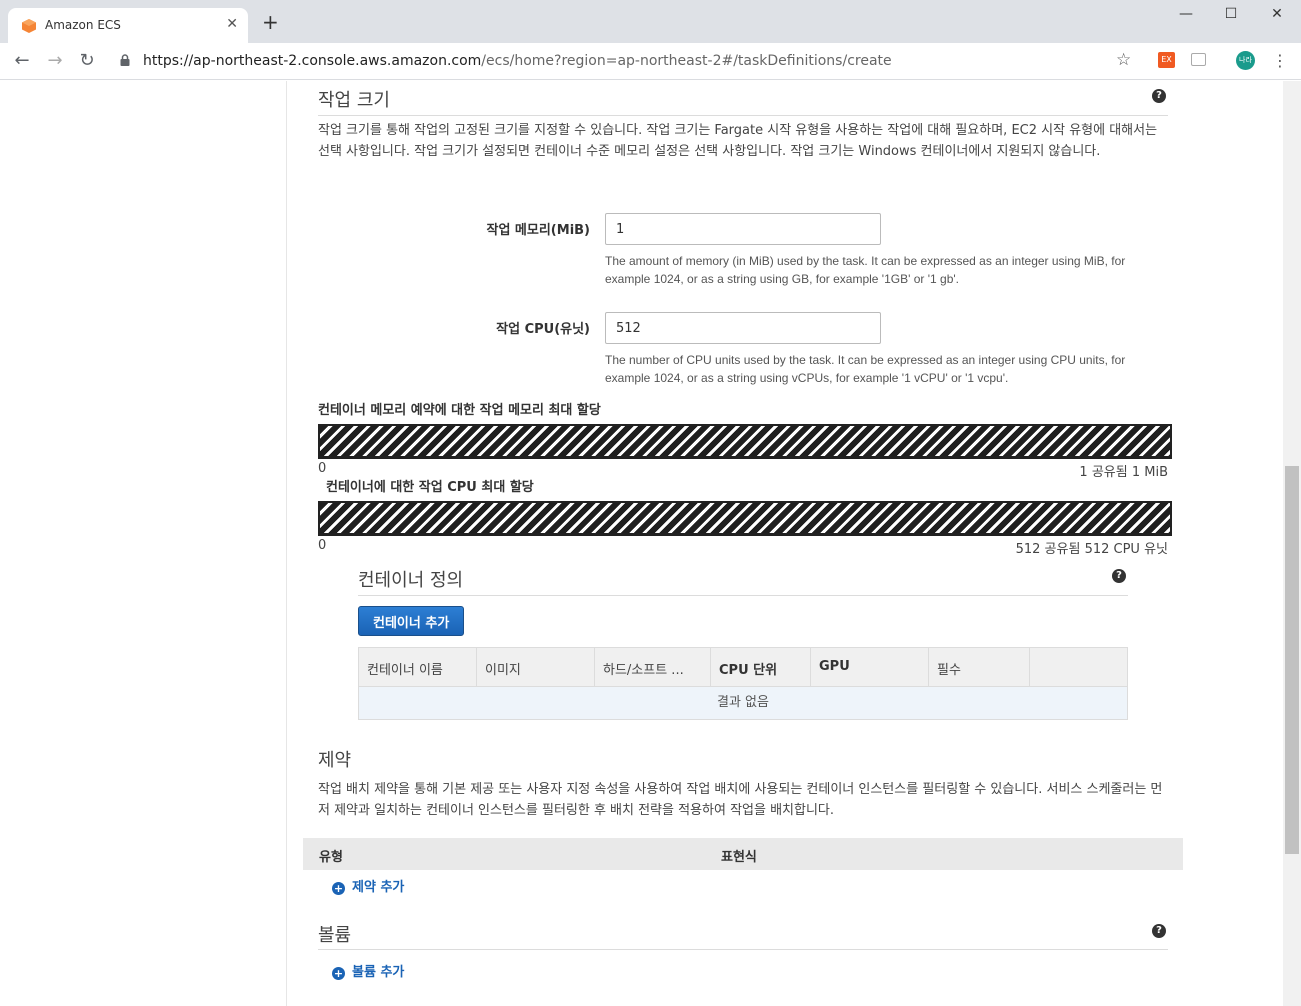  What do you see at coordinates (331, 857) in the screenshot?
I see `column-header-type: 유형` at bounding box center [331, 857].